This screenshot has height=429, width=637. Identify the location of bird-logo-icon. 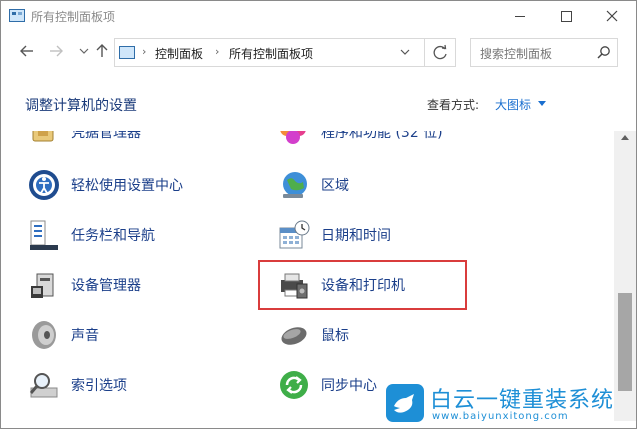
(405, 403).